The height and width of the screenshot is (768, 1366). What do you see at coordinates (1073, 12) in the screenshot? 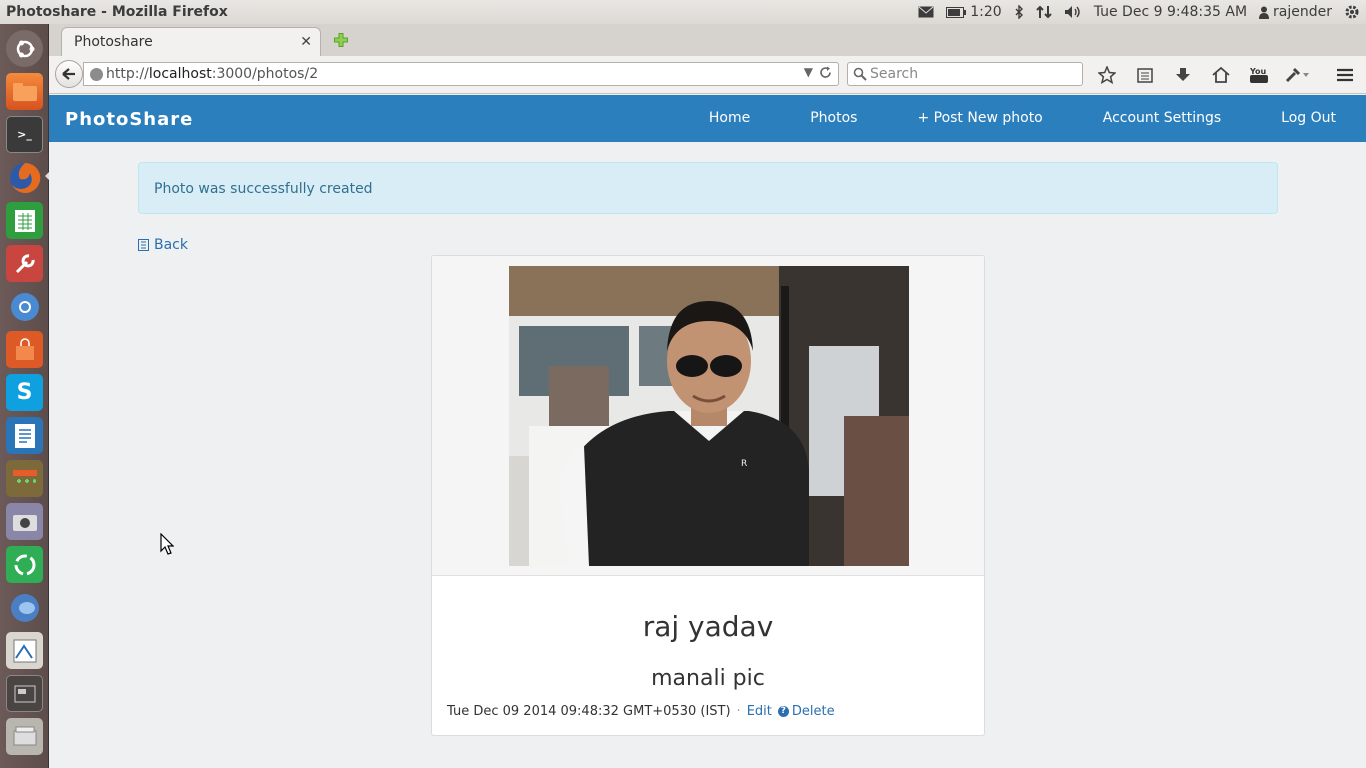
I see `volume-icon` at bounding box center [1073, 12].